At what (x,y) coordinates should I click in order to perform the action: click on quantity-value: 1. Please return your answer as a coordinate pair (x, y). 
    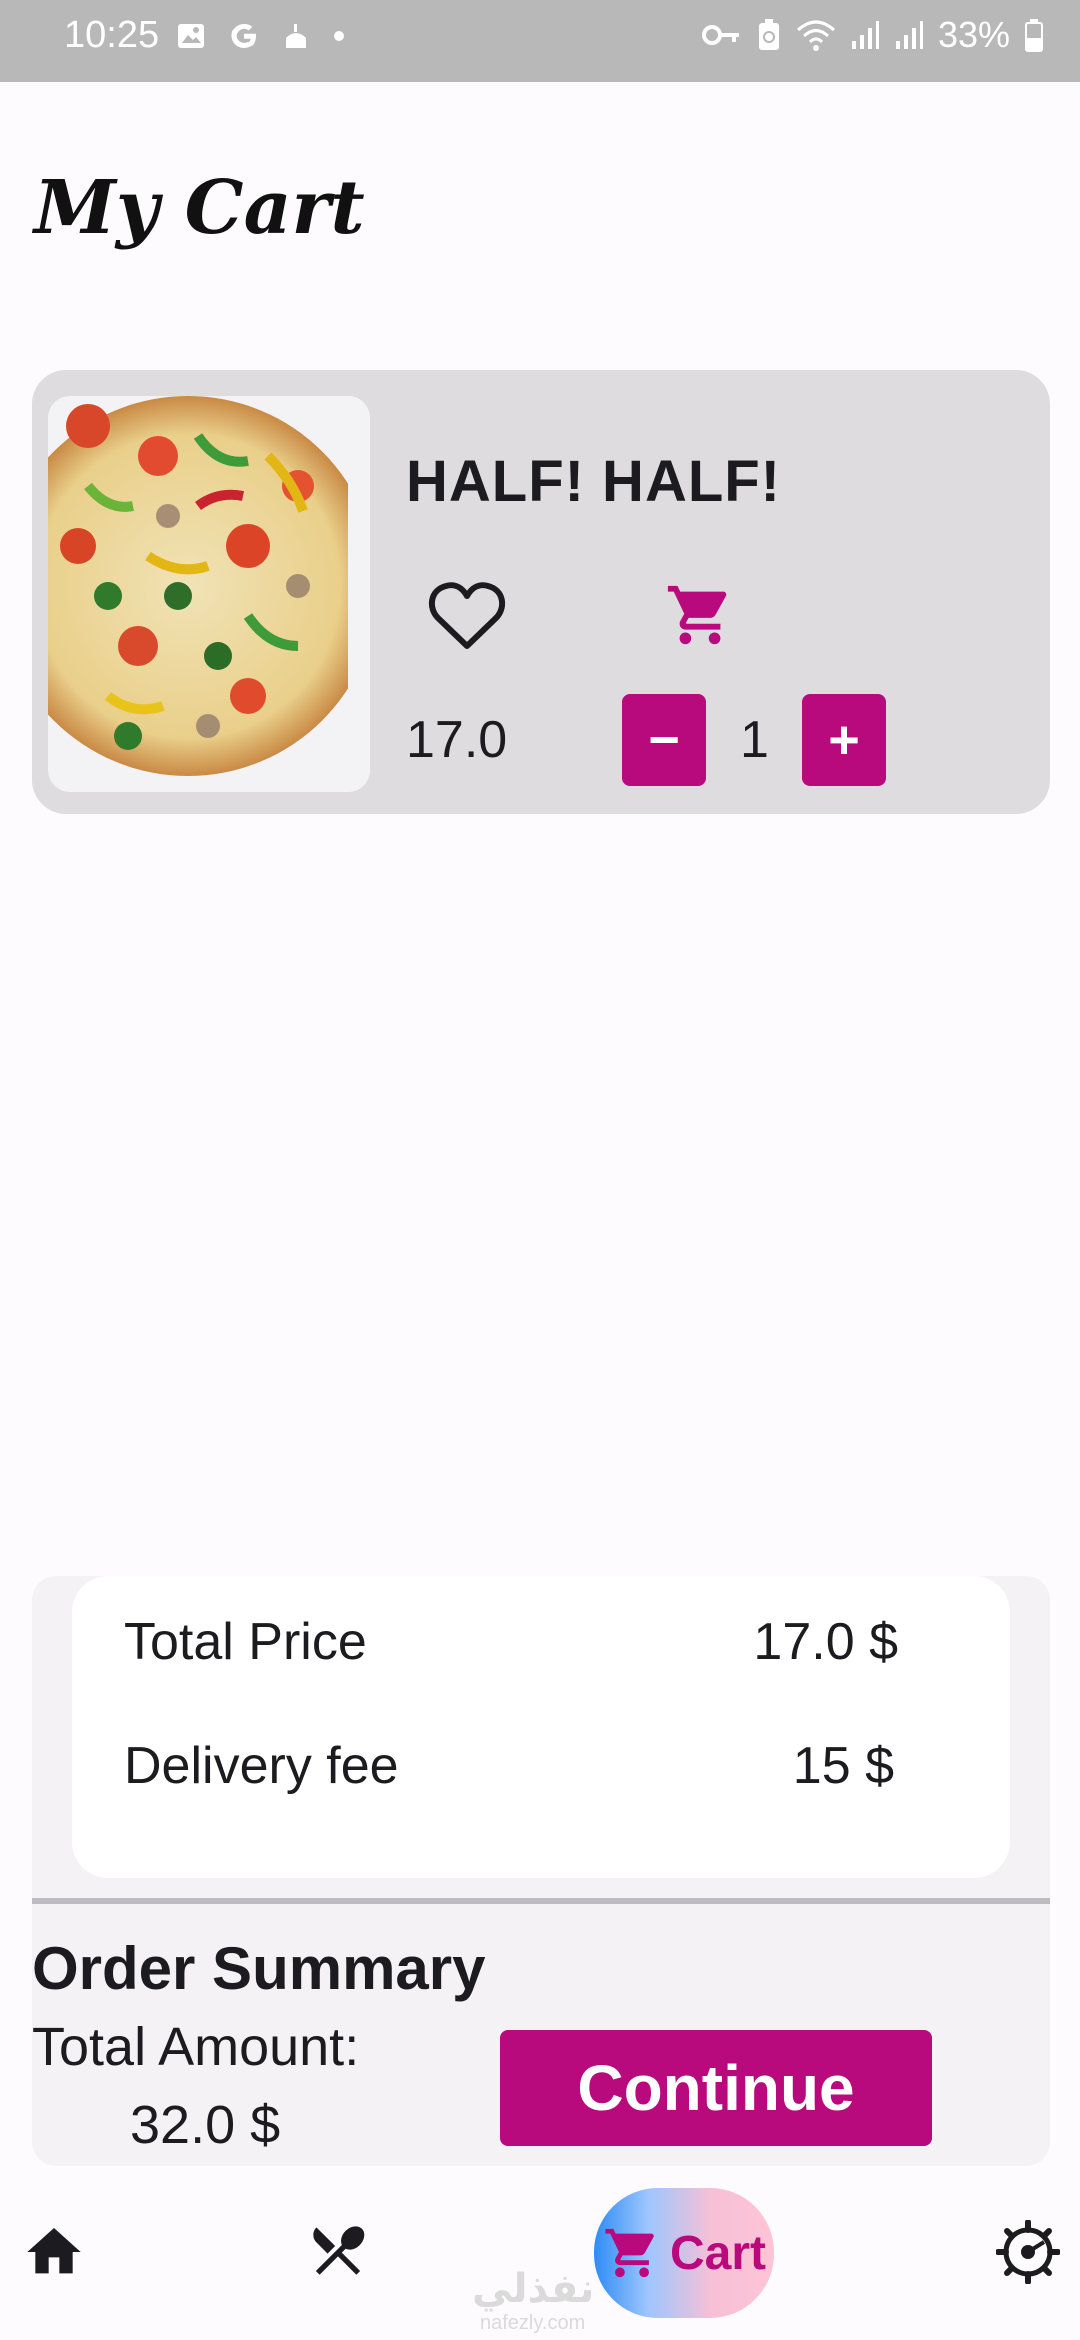
    Looking at the image, I should click on (754, 740).